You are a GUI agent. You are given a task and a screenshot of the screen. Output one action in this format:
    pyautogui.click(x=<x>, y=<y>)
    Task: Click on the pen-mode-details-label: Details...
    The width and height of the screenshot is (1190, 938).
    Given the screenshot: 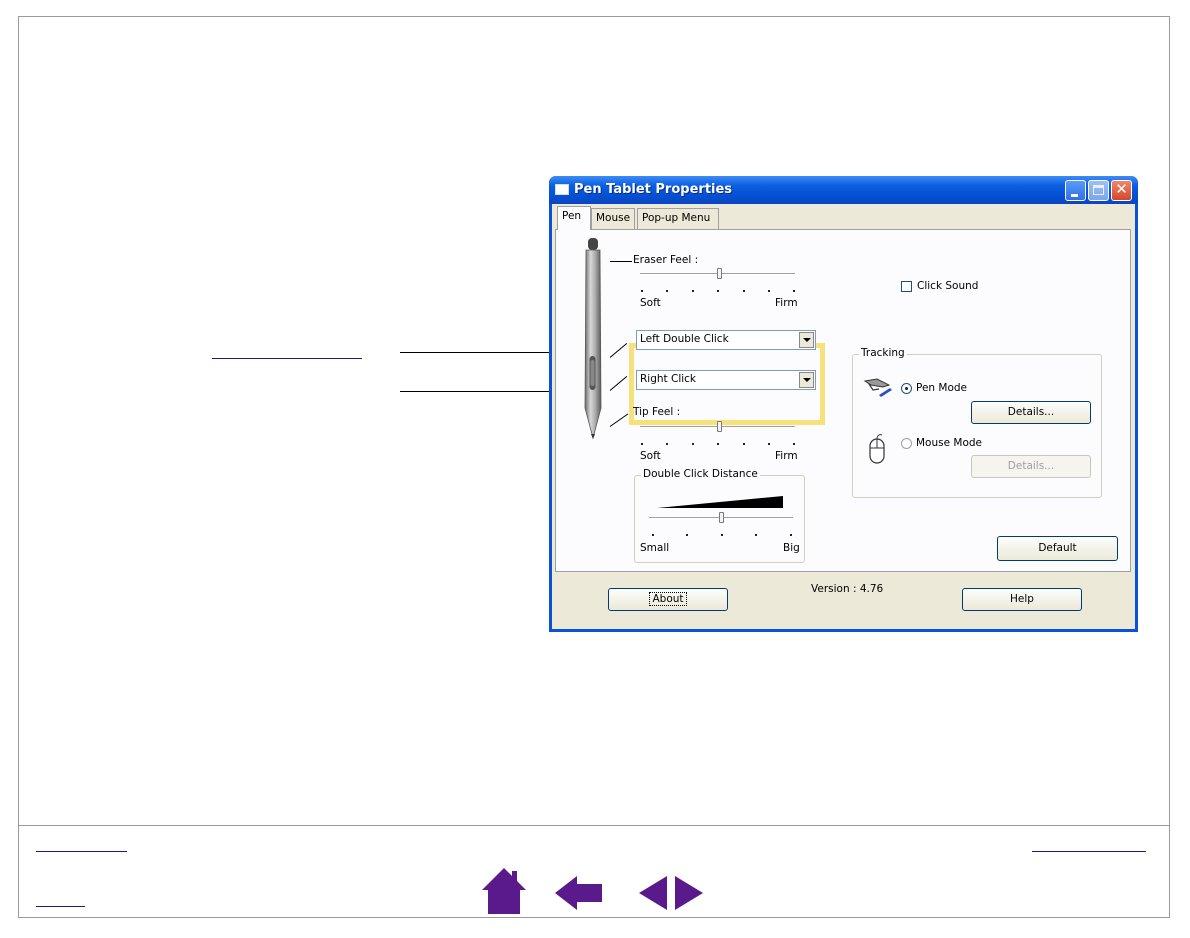 What is the action you would take?
    pyautogui.click(x=1031, y=412)
    